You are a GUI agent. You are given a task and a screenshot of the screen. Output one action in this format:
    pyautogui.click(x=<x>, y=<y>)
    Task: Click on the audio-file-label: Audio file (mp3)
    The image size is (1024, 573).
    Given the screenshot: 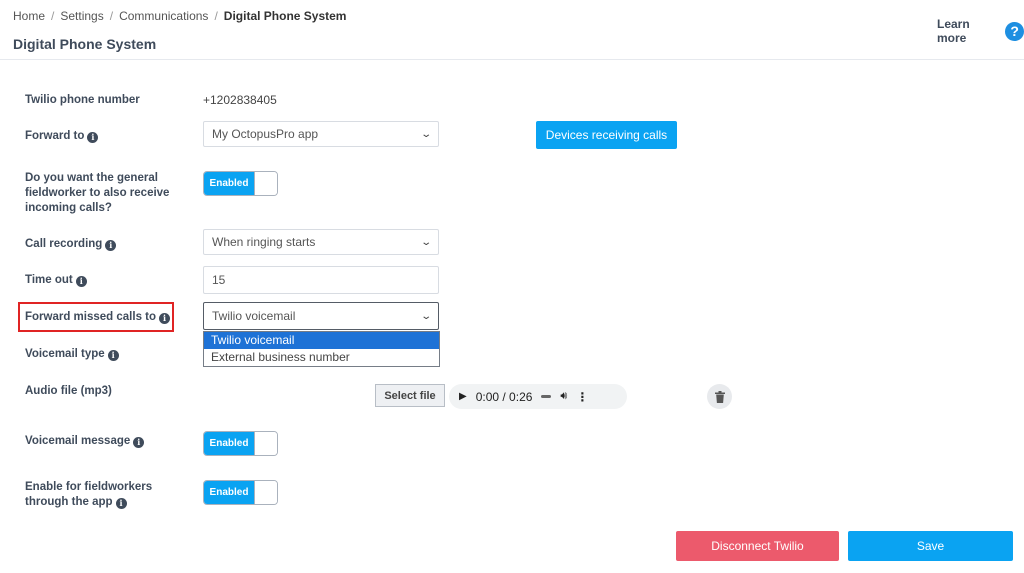 What is the action you would take?
    pyautogui.click(x=68, y=391)
    